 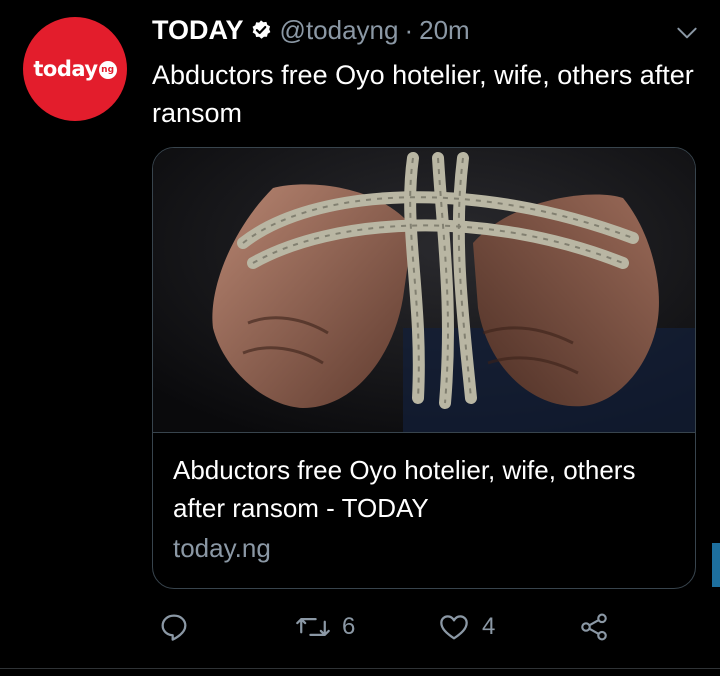 I want to click on divider, so click(x=360, y=668).